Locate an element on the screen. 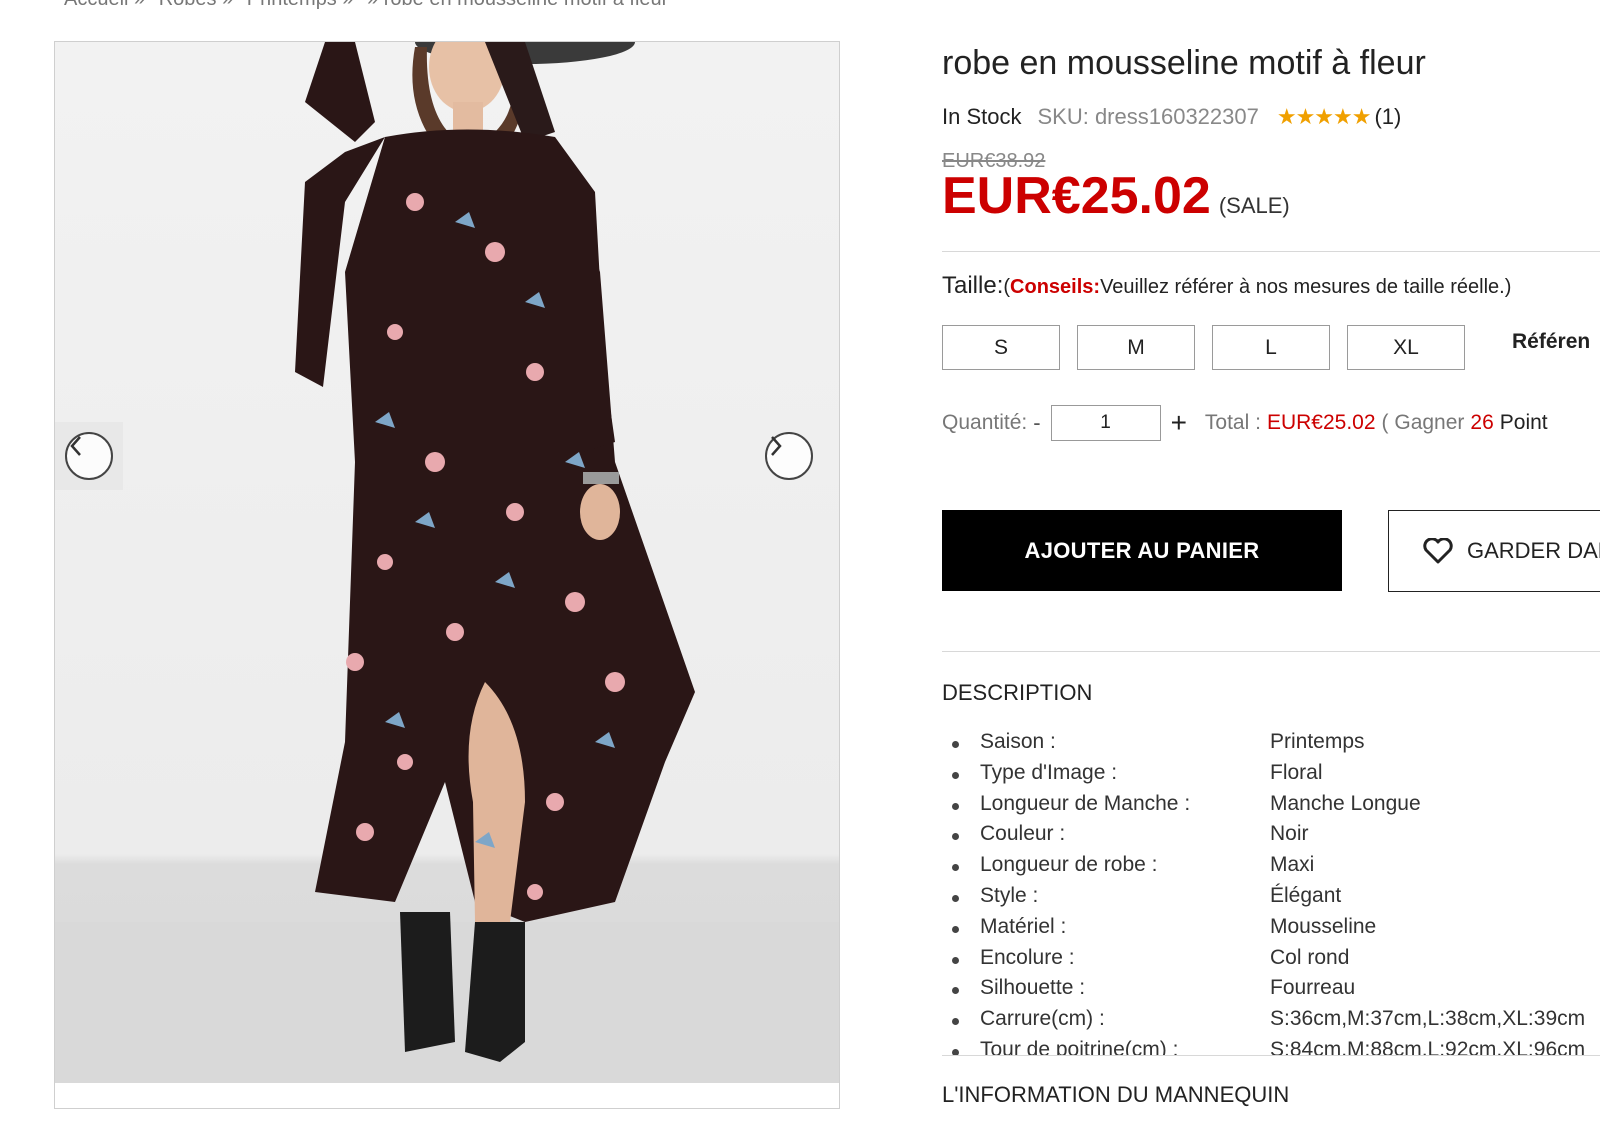  quantity-increase-button: + is located at coordinates (1179, 423).